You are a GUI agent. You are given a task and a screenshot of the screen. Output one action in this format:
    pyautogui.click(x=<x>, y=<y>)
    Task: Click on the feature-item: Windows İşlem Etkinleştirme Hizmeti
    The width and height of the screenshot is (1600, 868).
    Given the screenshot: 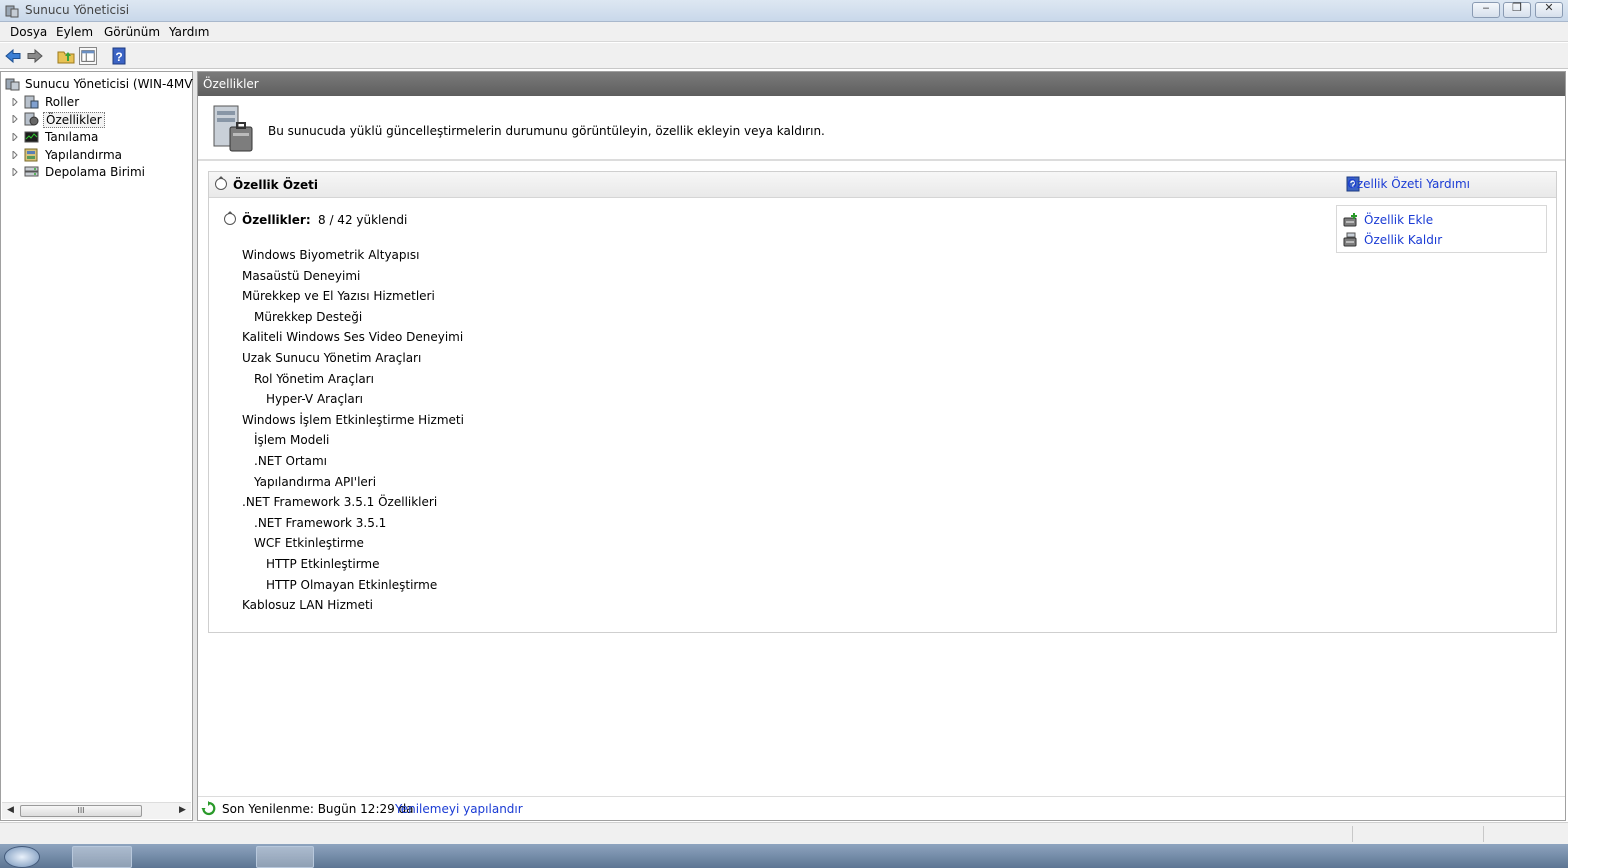 What is the action you would take?
    pyautogui.click(x=353, y=420)
    